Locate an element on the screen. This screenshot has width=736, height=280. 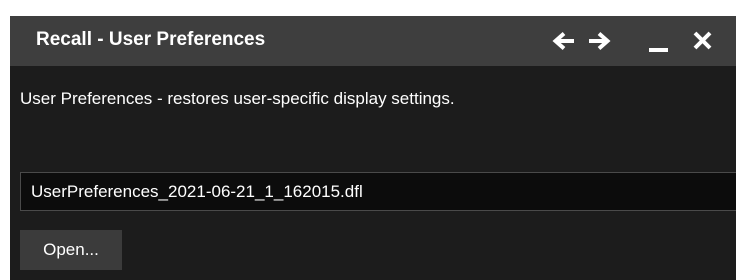
back-button is located at coordinates (564, 41).